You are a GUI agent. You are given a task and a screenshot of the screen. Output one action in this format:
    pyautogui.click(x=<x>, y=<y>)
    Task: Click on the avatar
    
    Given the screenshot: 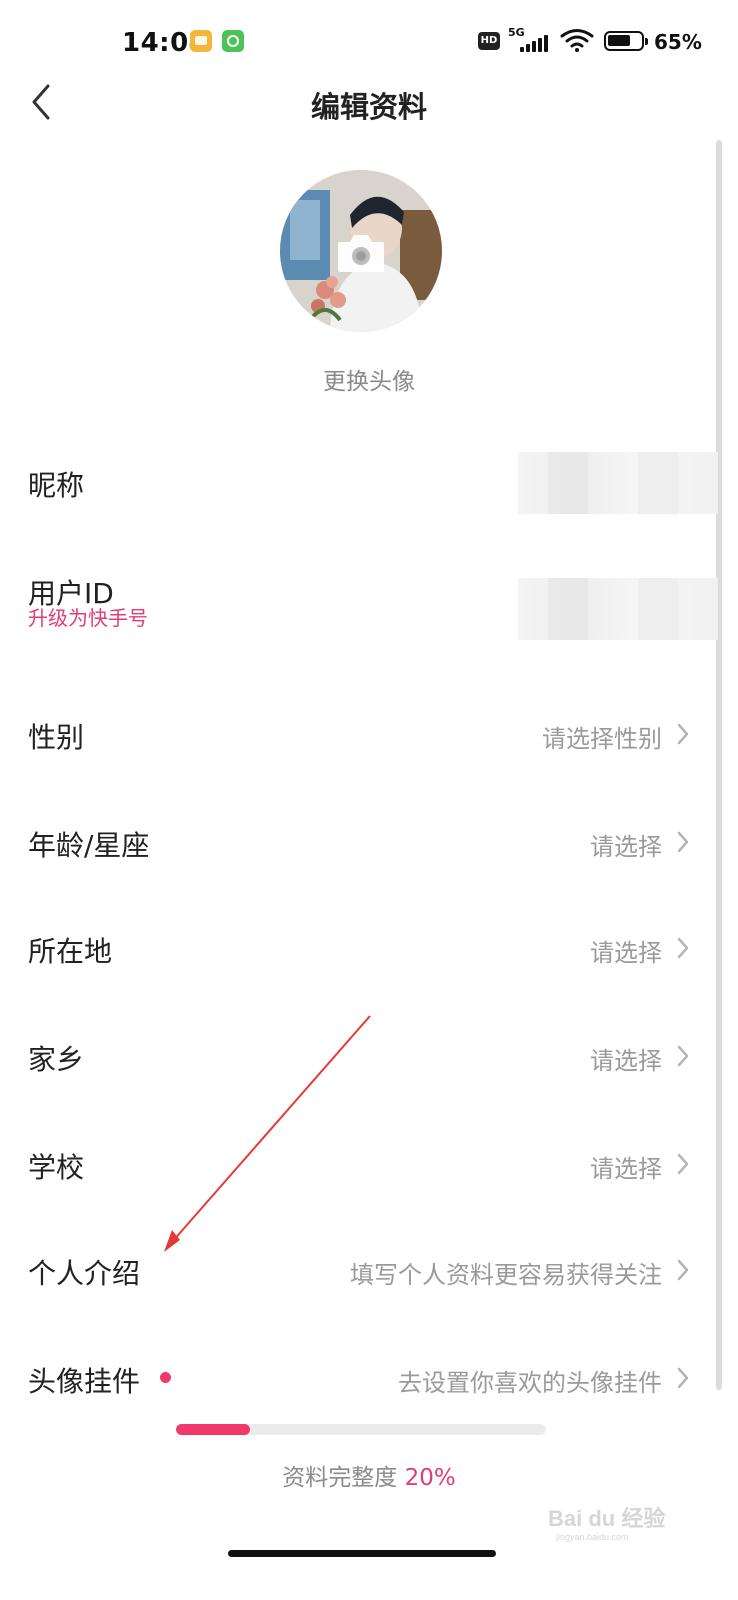 What is the action you would take?
    pyautogui.click(x=361, y=251)
    